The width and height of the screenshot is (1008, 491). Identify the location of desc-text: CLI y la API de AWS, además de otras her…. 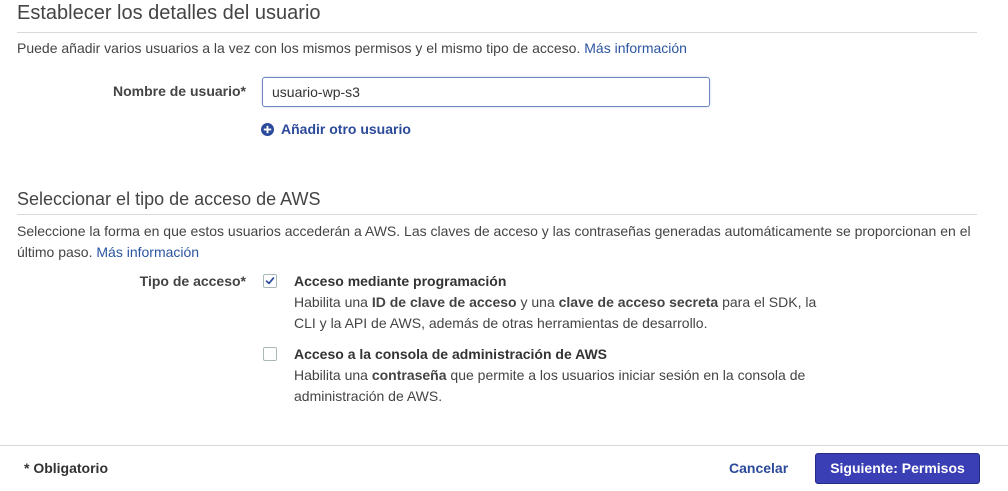
(501, 323).